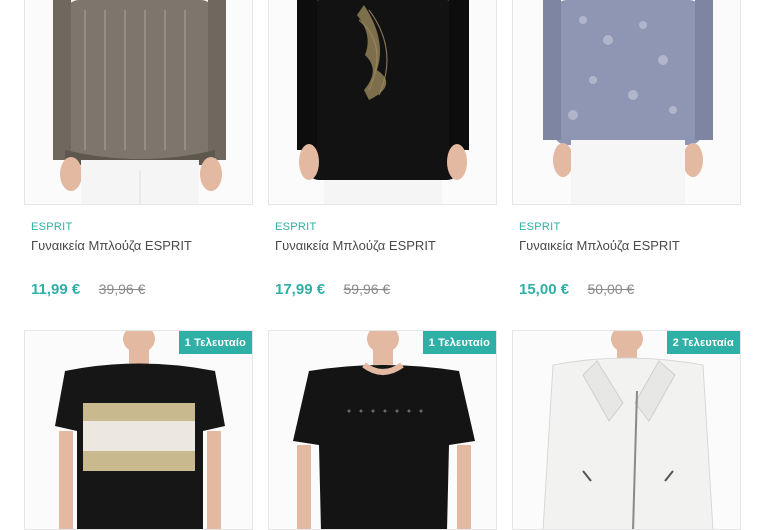 The image size is (770, 530). I want to click on price-group: 11,99 € 39,96 €, so click(88, 290).